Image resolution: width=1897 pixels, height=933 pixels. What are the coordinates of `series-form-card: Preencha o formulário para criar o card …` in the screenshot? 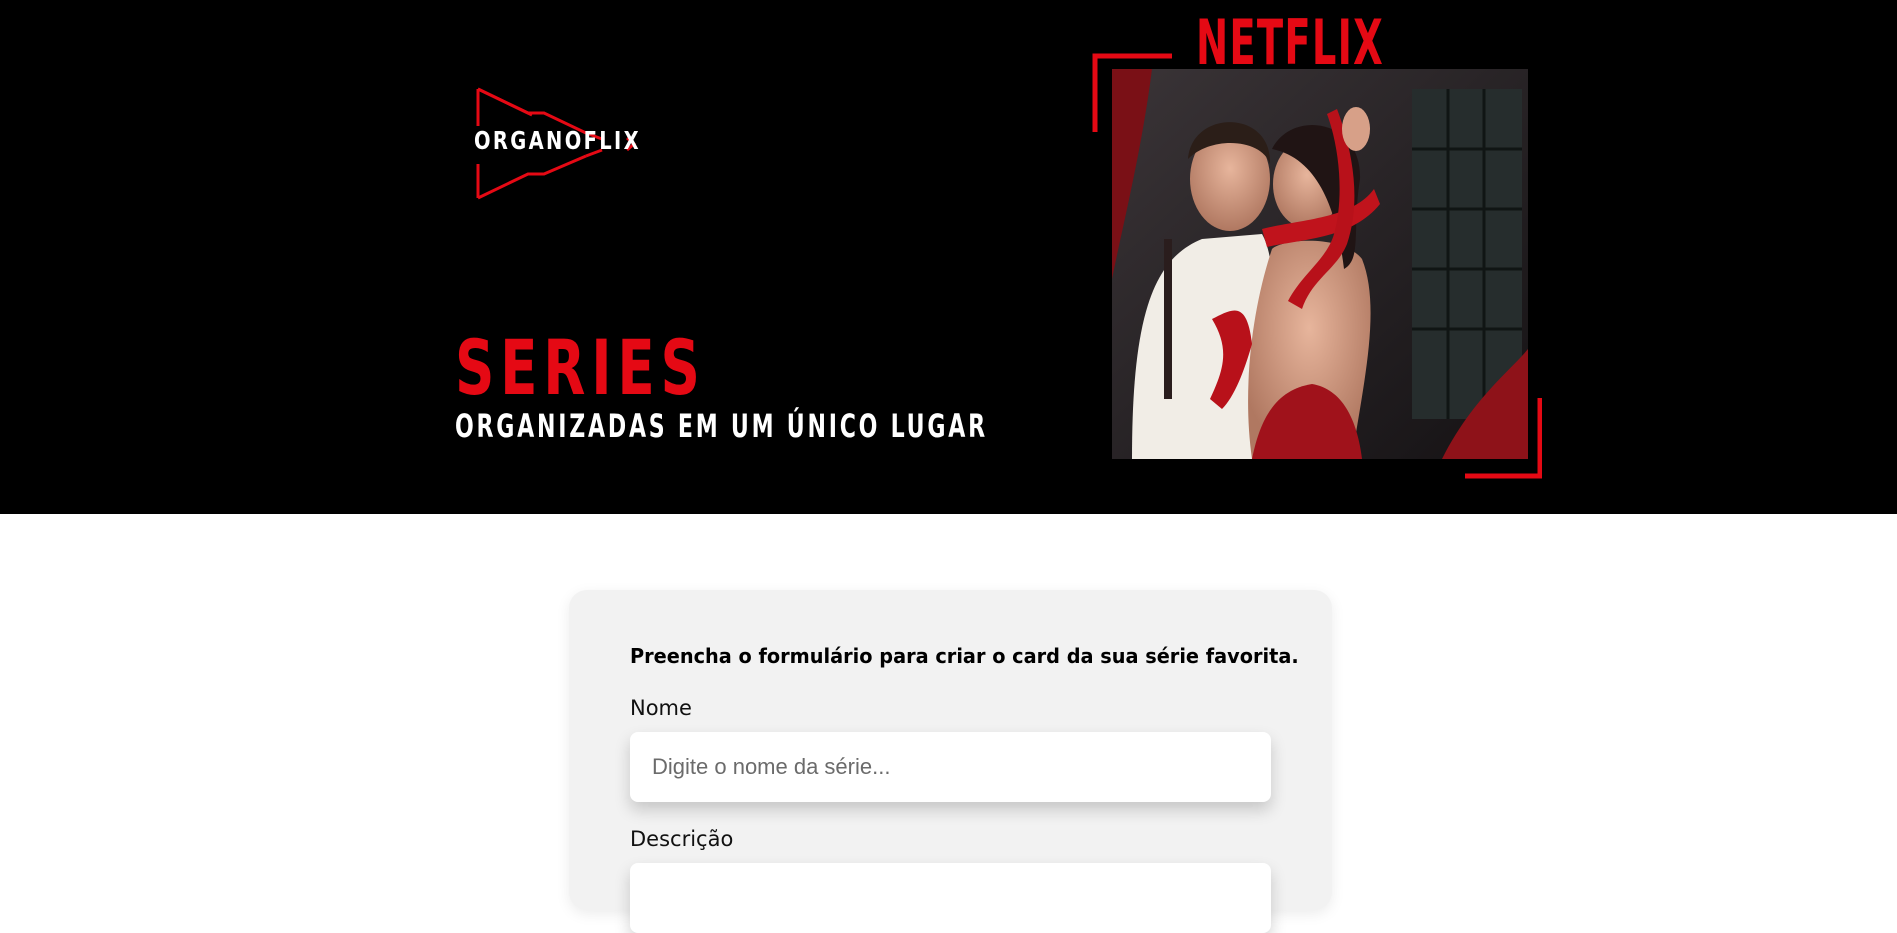 It's located at (950, 761).